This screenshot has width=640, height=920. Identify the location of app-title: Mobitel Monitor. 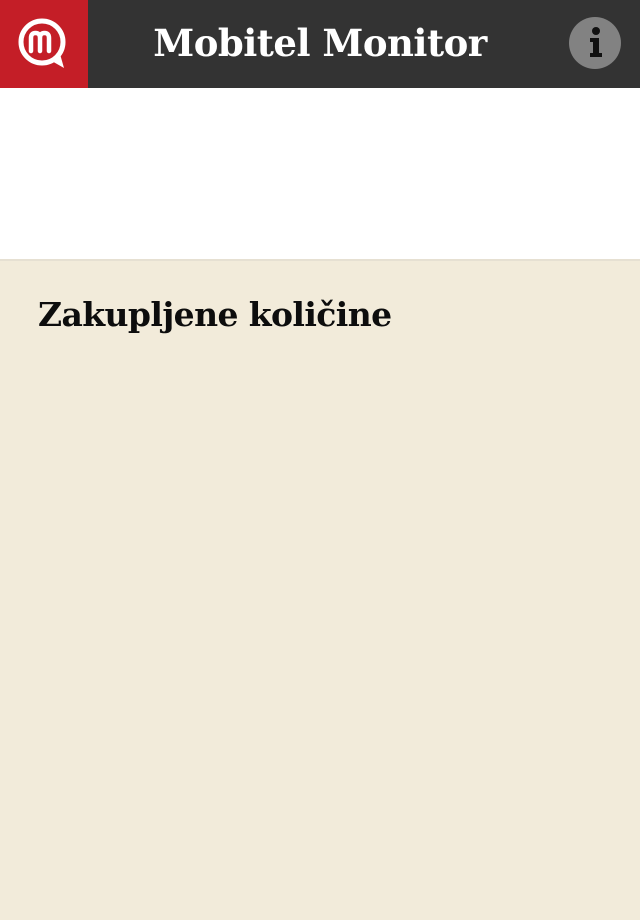
(320, 43).